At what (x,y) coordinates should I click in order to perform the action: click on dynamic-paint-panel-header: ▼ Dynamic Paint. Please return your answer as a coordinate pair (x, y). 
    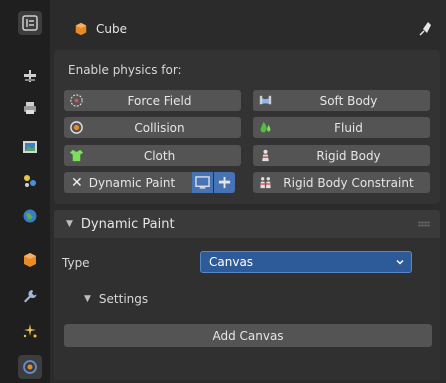
    Looking at the image, I should click on (247, 224).